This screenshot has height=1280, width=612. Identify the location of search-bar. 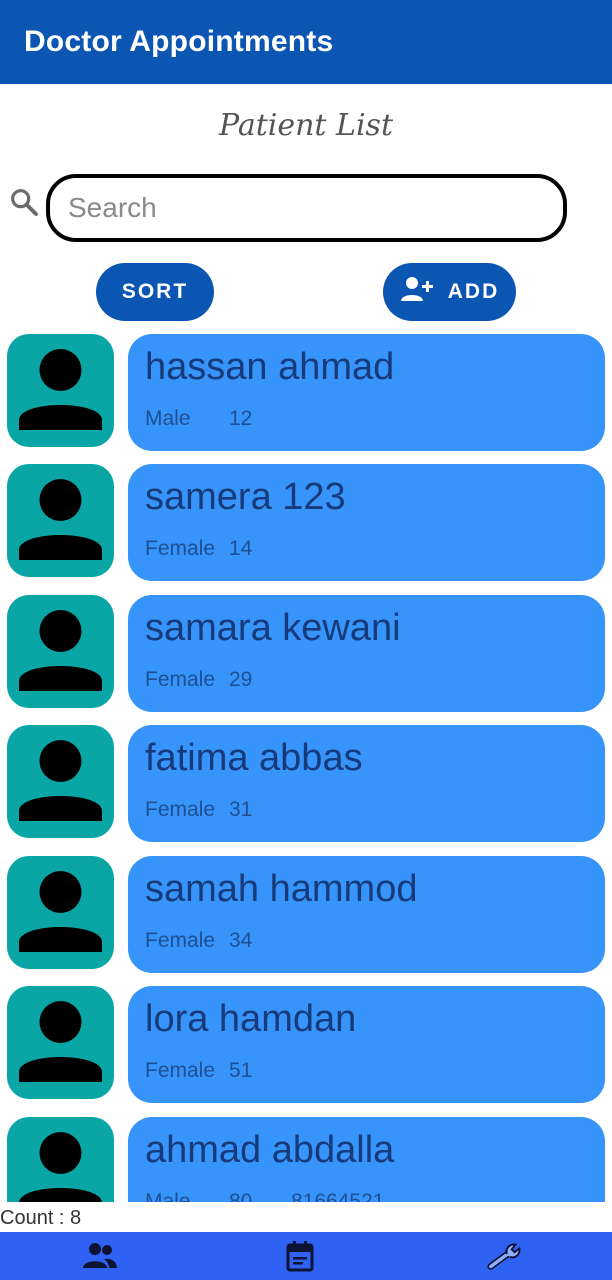
(306, 208).